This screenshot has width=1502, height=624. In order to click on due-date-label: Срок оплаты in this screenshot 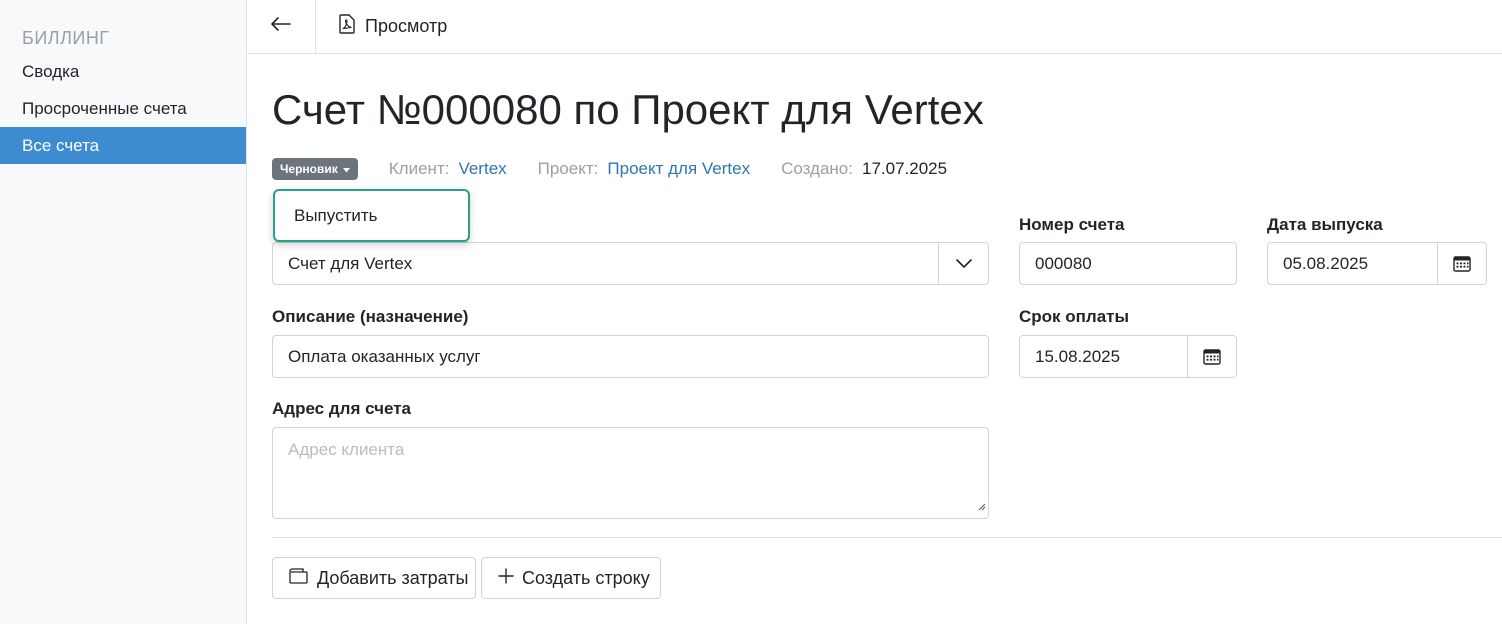, I will do `click(1074, 316)`.